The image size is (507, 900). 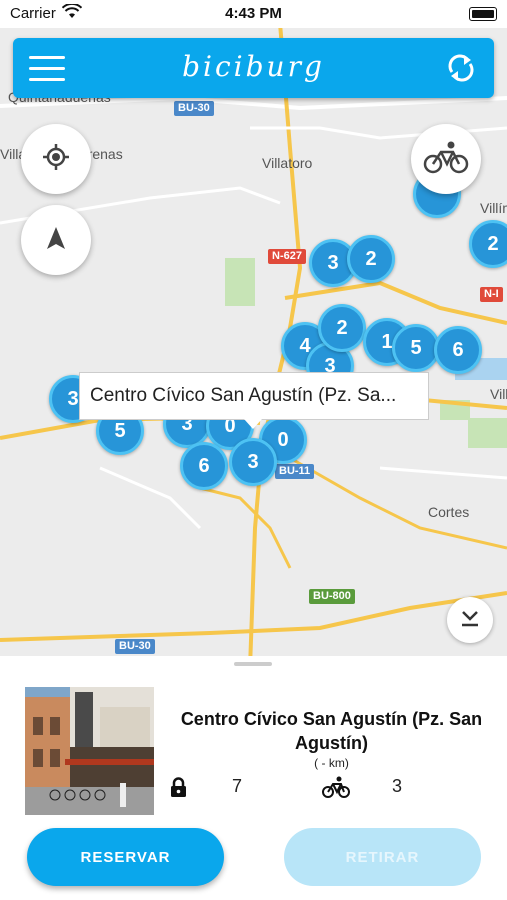 I want to click on place-label: Cortes, so click(x=449, y=512).